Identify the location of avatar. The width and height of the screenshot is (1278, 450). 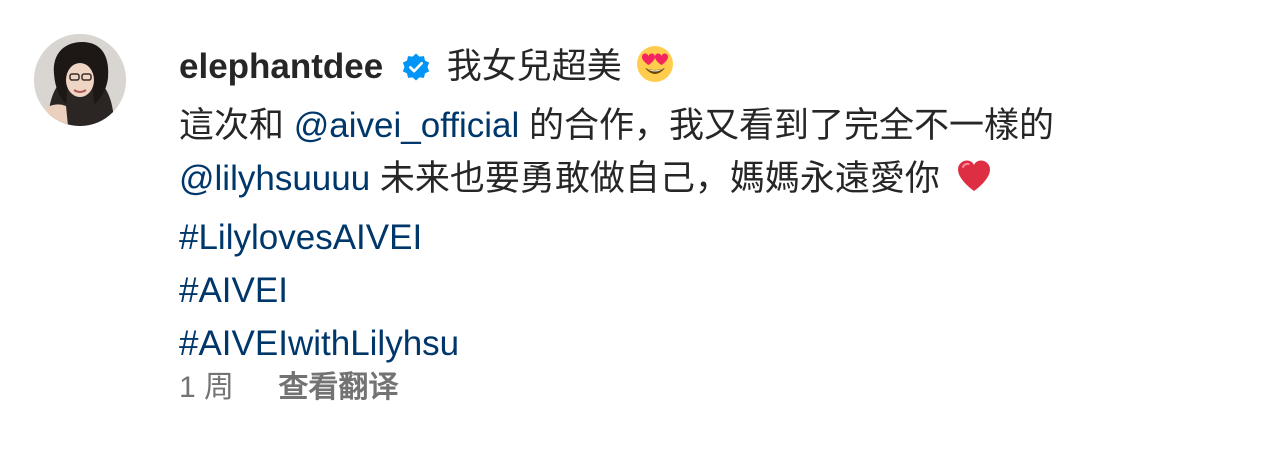
(80, 80).